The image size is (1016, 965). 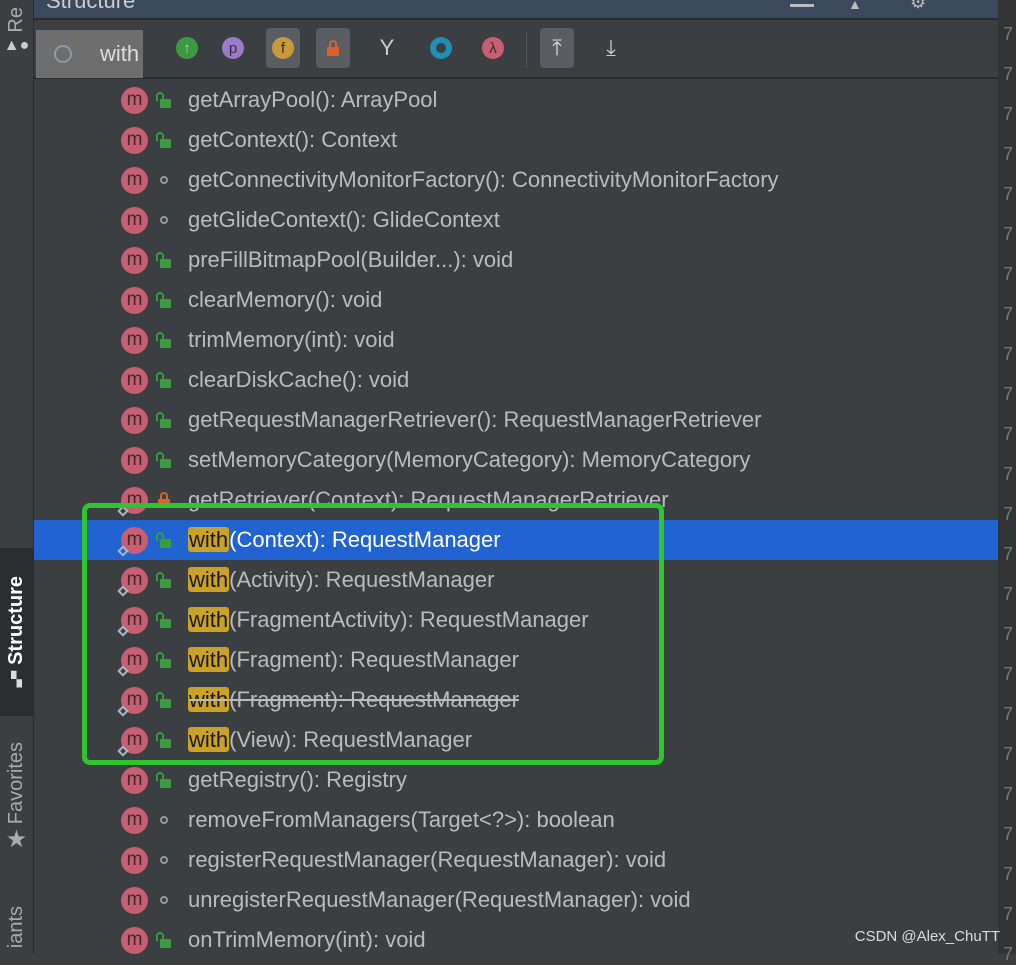 I want to click on search-value: with, so click(x=119, y=54).